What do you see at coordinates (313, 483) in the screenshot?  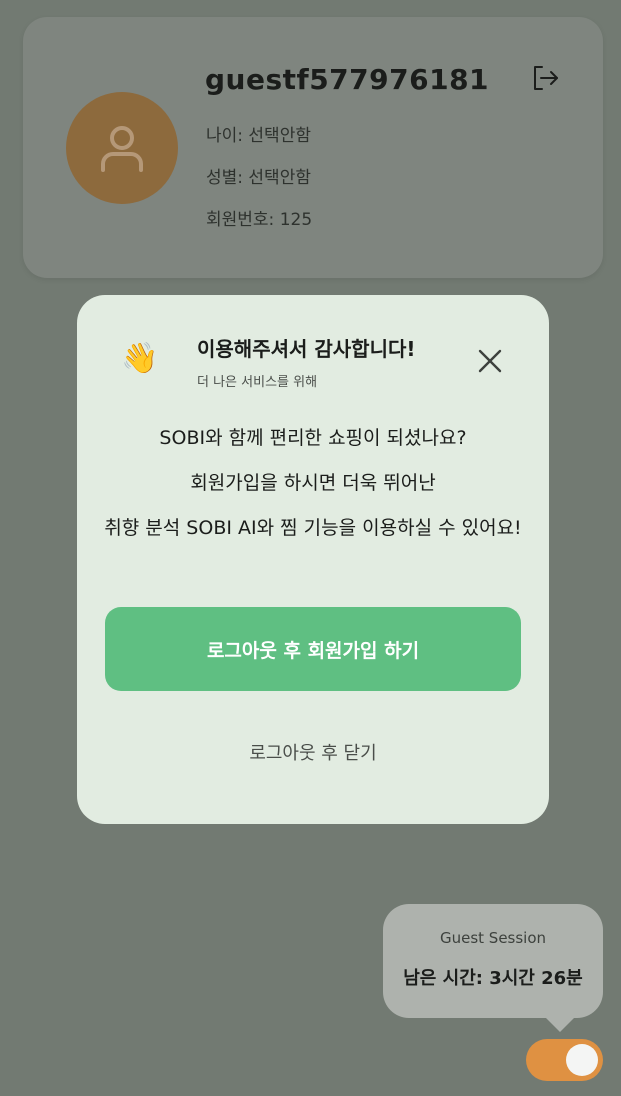 I see `message-line: 회원가입을 하시면 더욱 뛰어난` at bounding box center [313, 483].